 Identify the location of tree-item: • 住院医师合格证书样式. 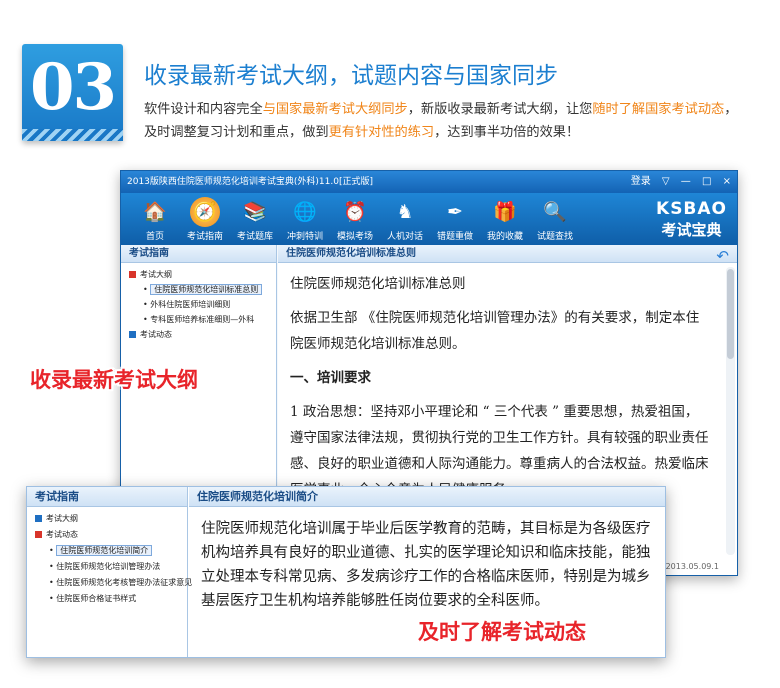
(111, 599).